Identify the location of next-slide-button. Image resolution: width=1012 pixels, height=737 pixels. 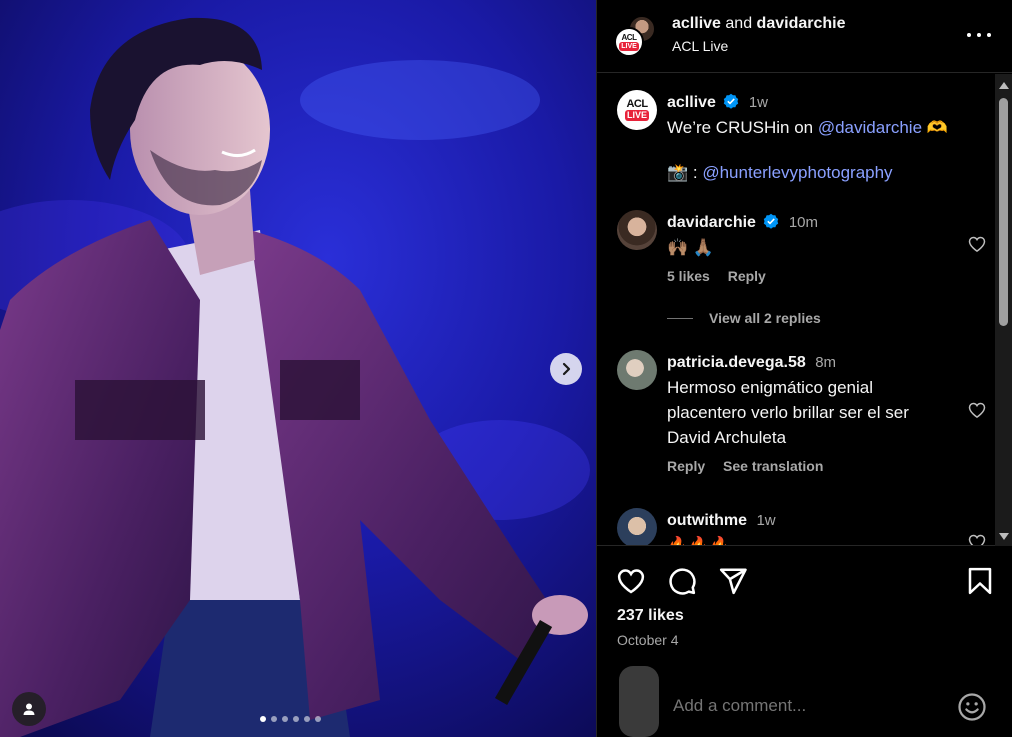
(566, 369).